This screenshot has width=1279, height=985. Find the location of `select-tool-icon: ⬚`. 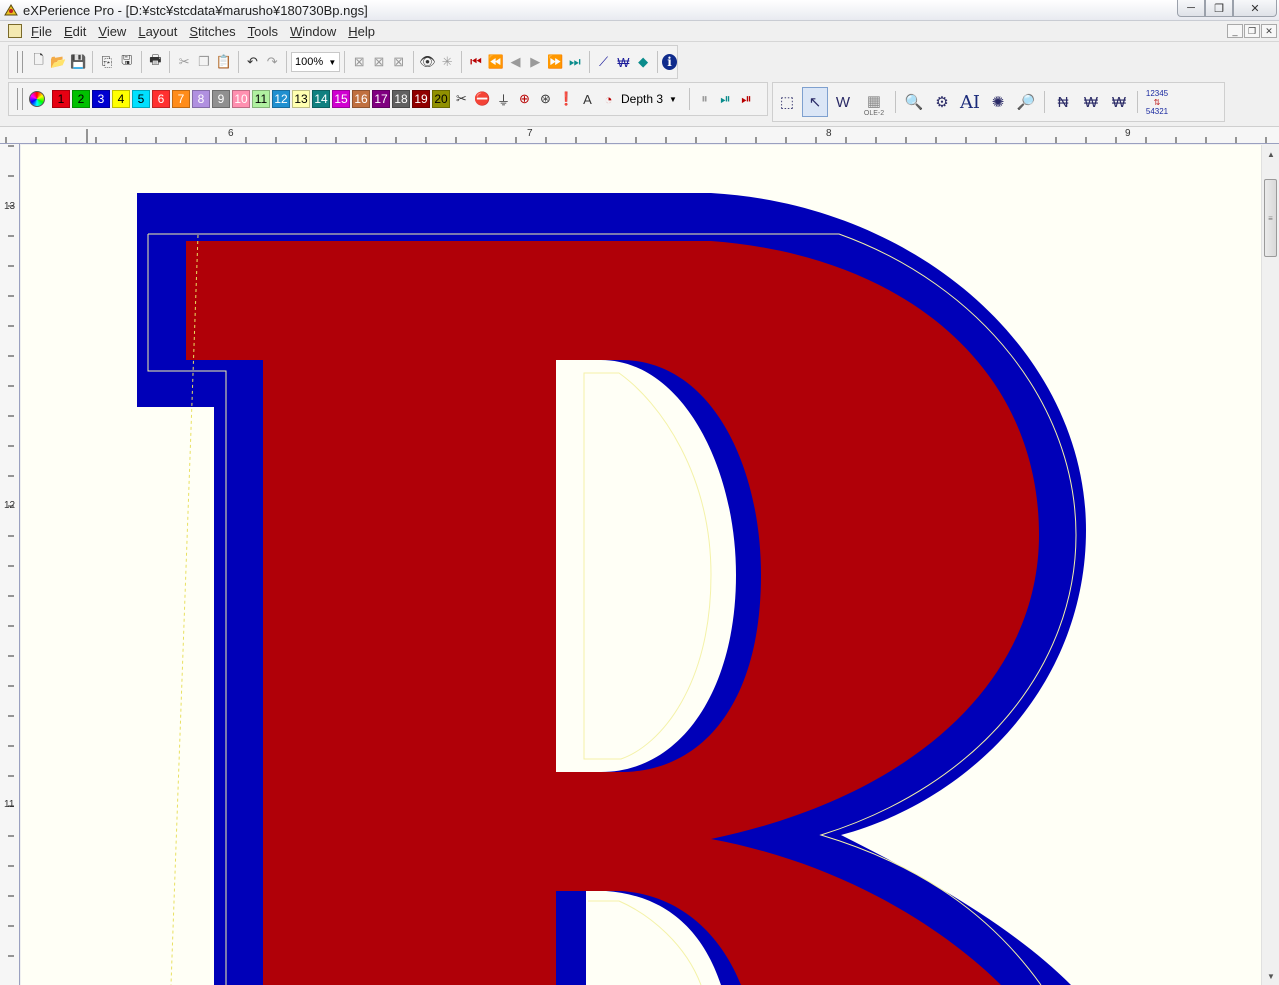

select-tool-icon: ⬚ is located at coordinates (787, 102).